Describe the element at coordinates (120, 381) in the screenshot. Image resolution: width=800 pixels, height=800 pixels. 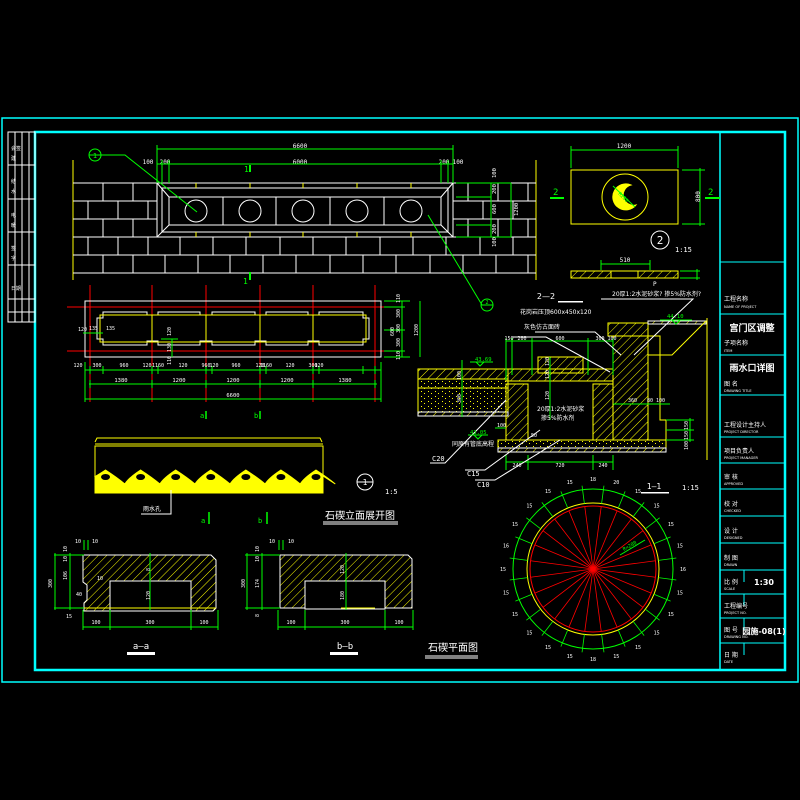
I see `plan-span-dim: 1380` at that location.